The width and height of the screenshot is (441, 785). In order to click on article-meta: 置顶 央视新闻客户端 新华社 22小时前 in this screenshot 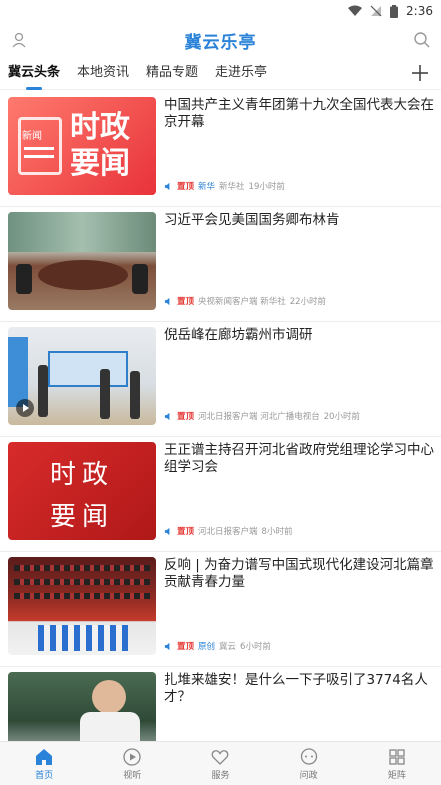, I will do `click(245, 301)`.